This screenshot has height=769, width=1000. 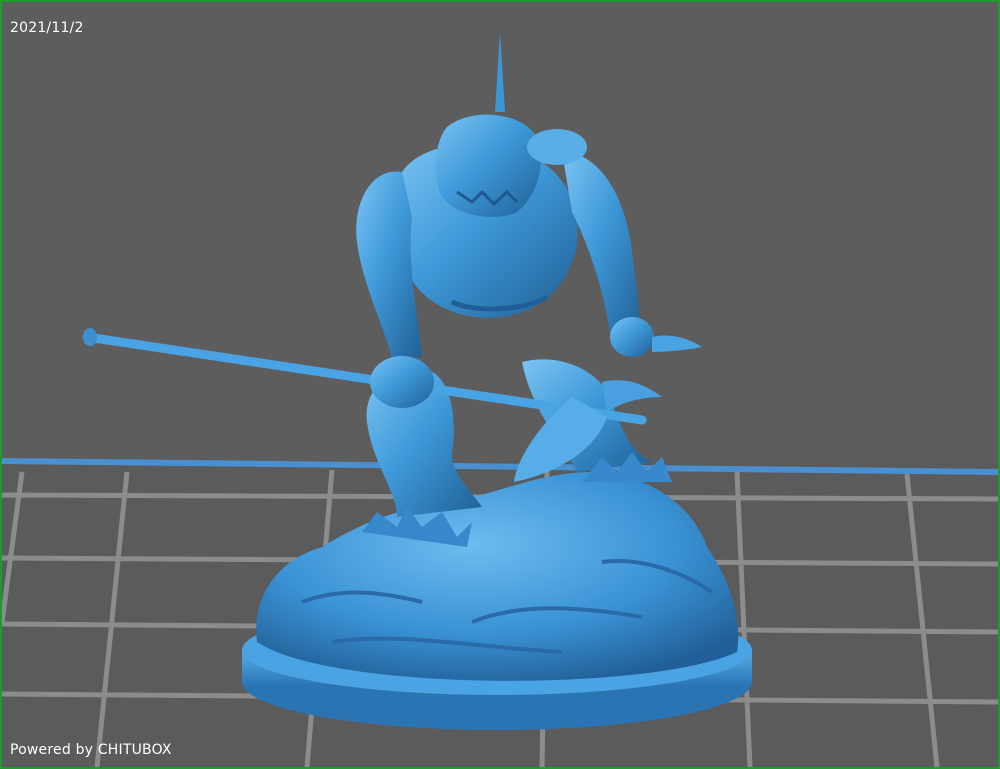 I want to click on halberd-pommel, so click(x=90, y=337).